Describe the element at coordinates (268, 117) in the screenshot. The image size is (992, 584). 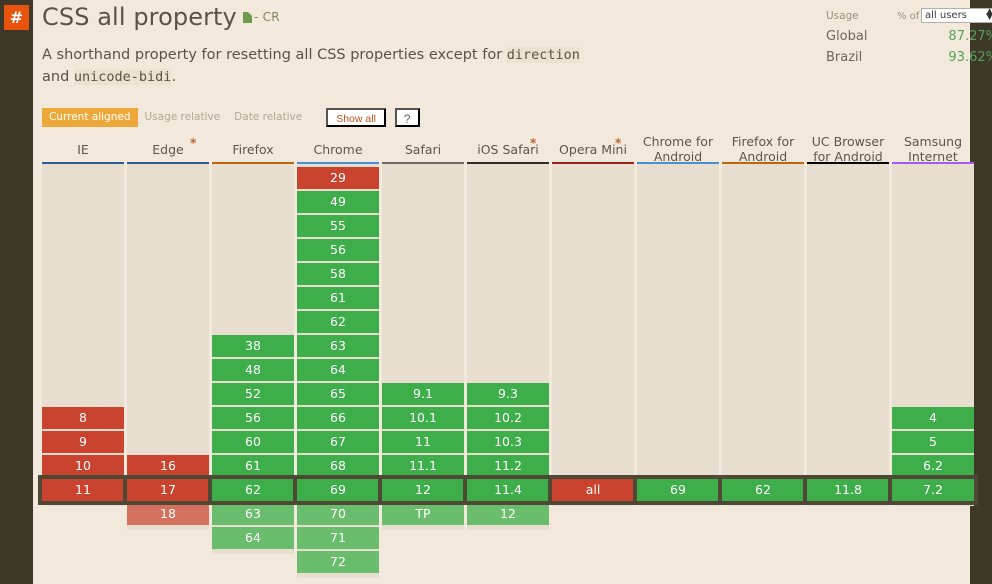
I see `tab-date-relative: Date relative` at that location.